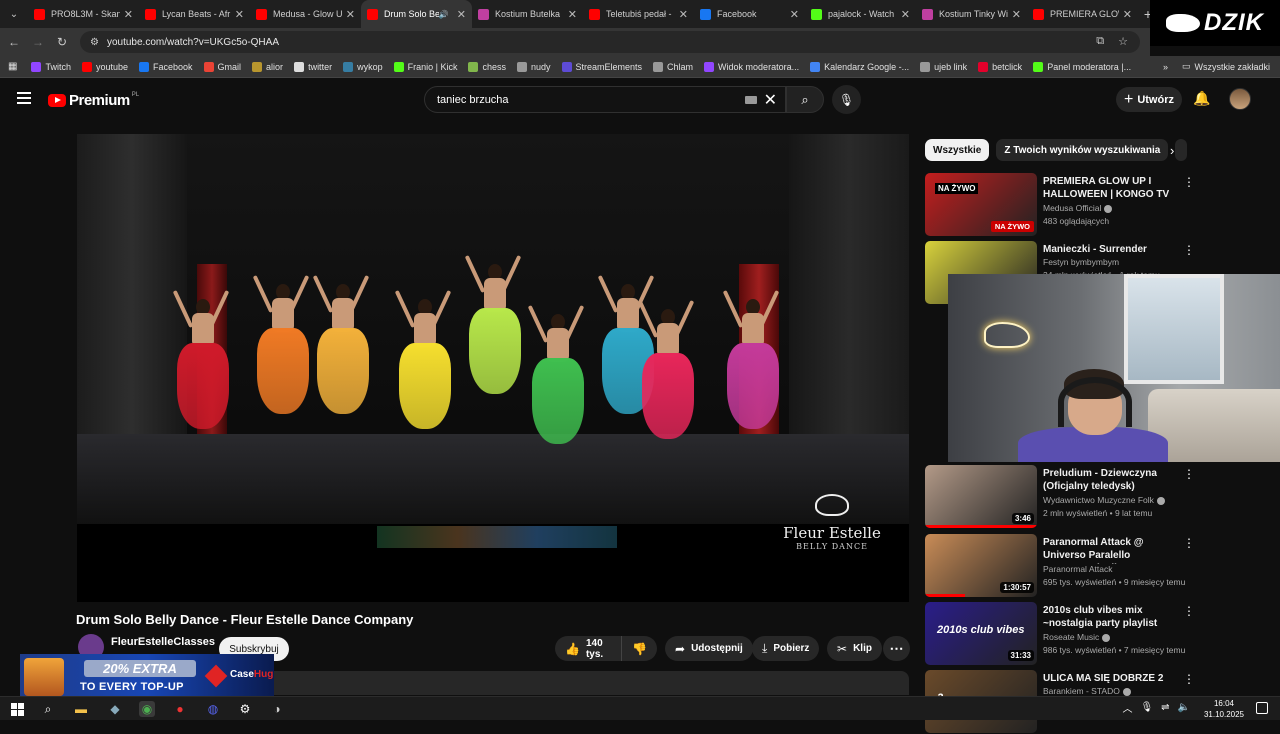 The height and width of the screenshot is (734, 1280). Describe the element at coordinates (957, 150) in the screenshot. I see `filter-chip: Wszystkie` at that location.